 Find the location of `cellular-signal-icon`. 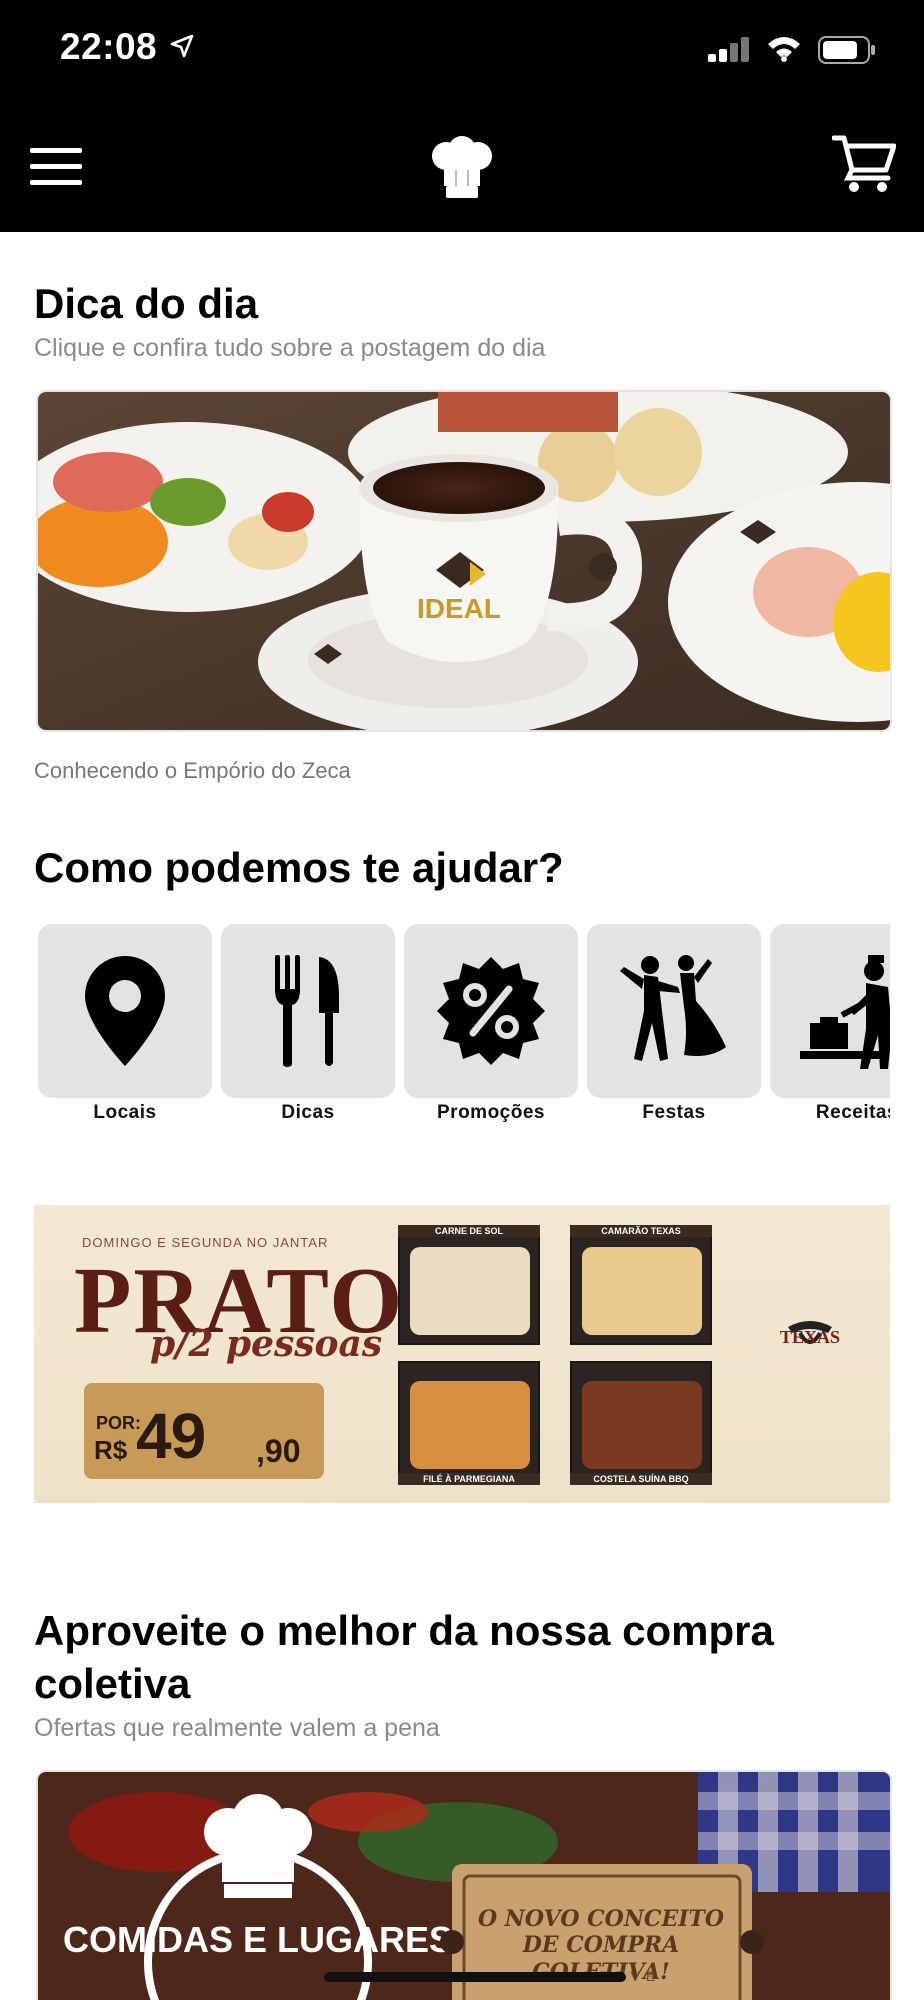

cellular-signal-icon is located at coordinates (730, 49).